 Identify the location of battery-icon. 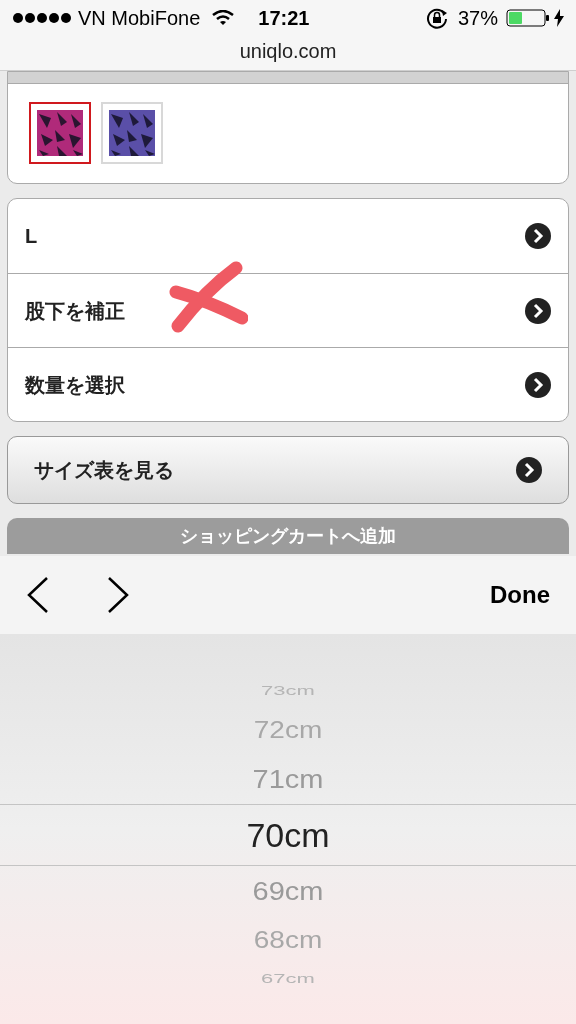
(528, 18).